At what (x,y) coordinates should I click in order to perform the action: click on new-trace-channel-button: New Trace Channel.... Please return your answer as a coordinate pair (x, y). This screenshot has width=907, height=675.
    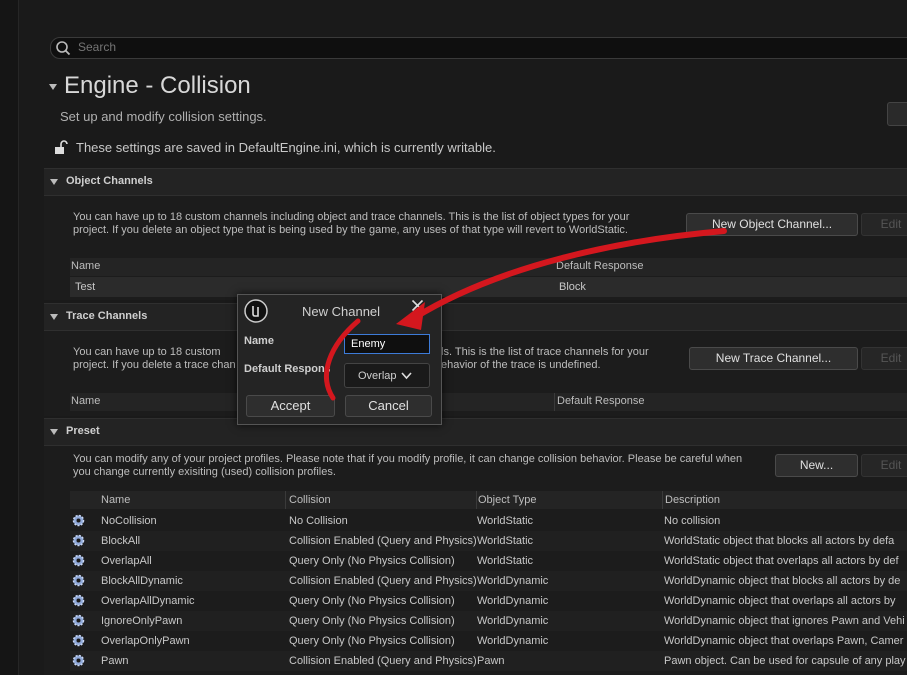
    Looking at the image, I should click on (773, 358).